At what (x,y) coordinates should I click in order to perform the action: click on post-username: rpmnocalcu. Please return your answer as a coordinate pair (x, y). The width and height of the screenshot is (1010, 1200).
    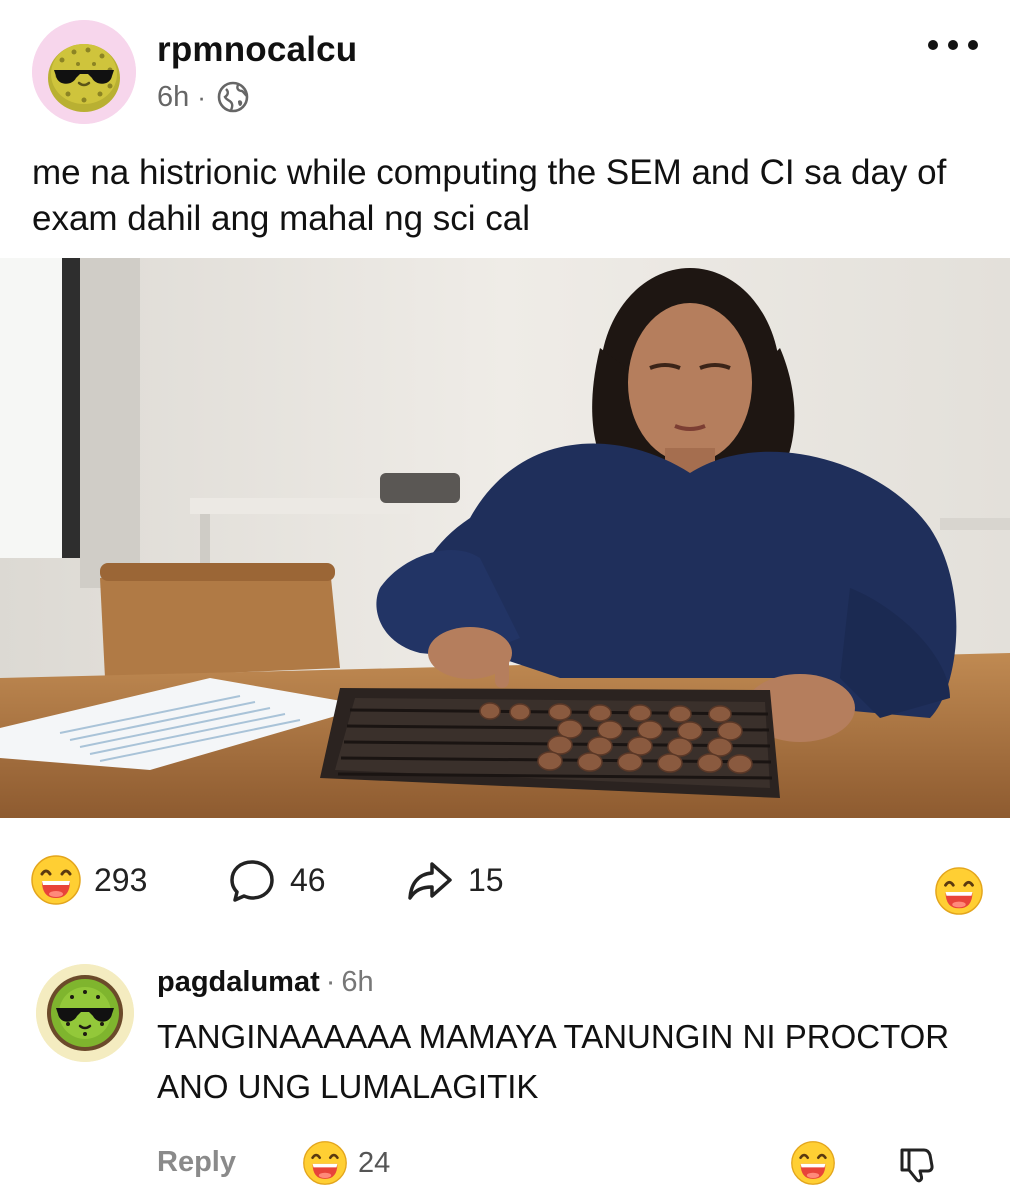
    Looking at the image, I should click on (257, 50).